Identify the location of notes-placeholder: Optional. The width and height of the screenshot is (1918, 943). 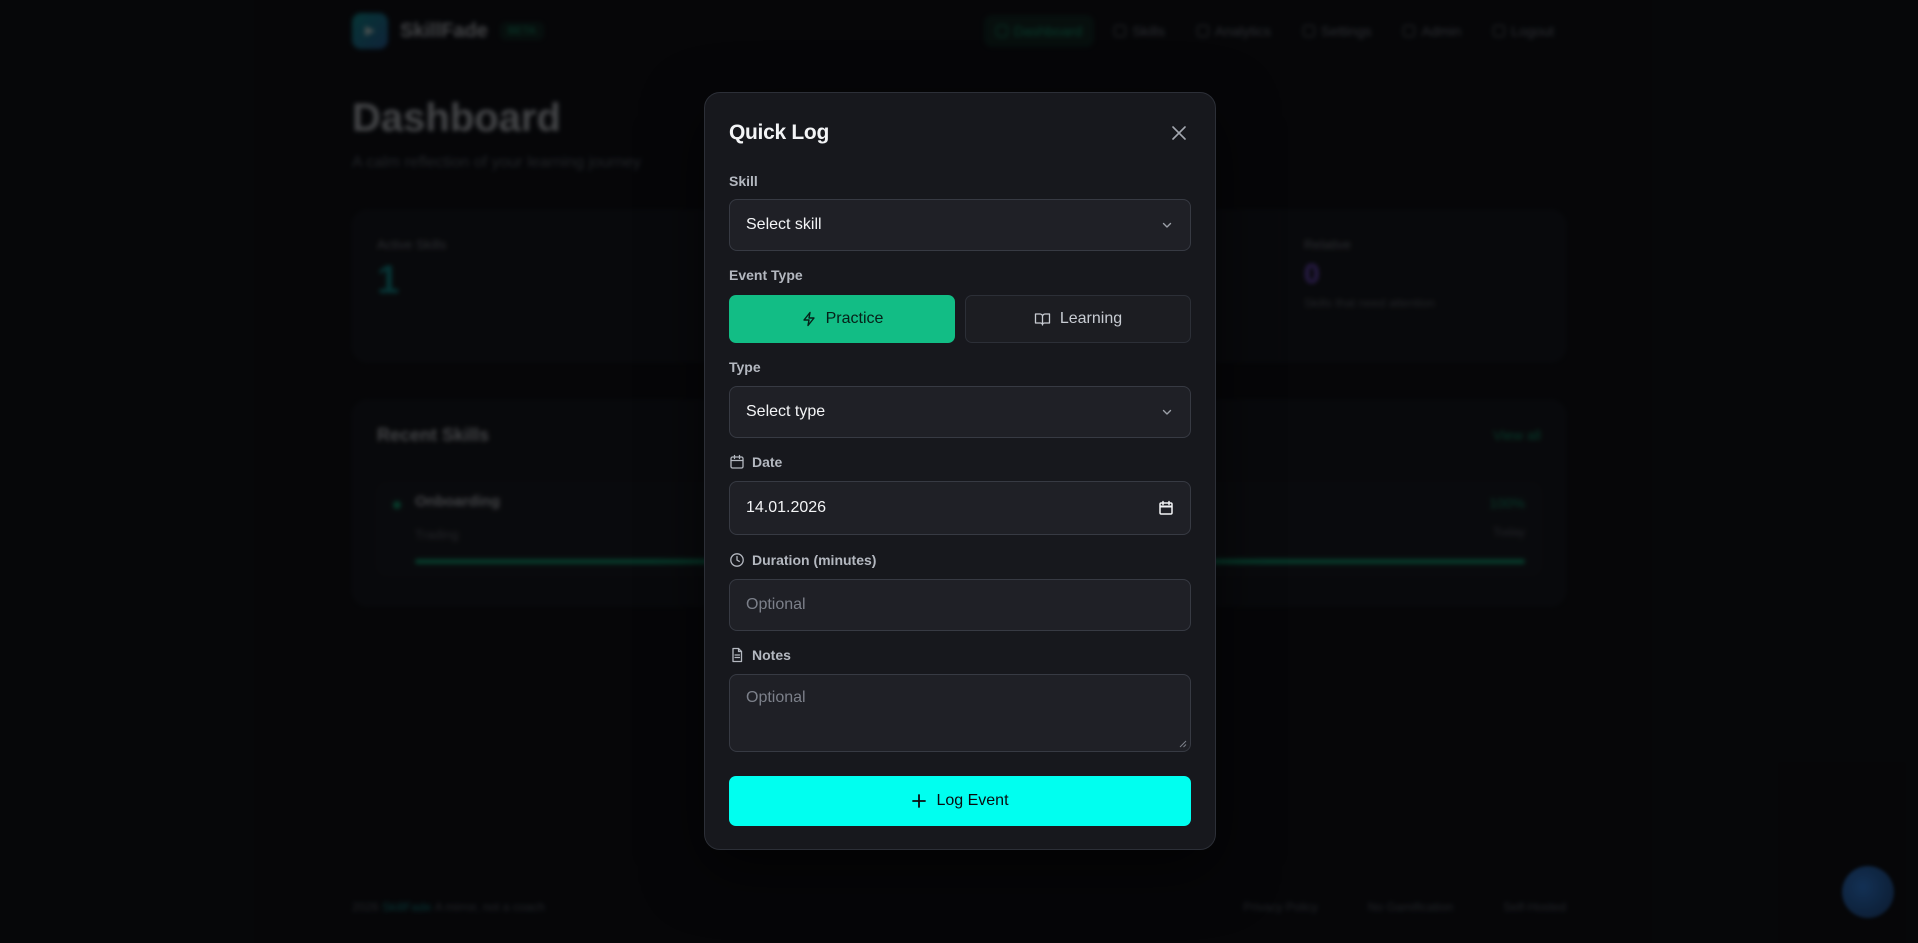
(776, 697).